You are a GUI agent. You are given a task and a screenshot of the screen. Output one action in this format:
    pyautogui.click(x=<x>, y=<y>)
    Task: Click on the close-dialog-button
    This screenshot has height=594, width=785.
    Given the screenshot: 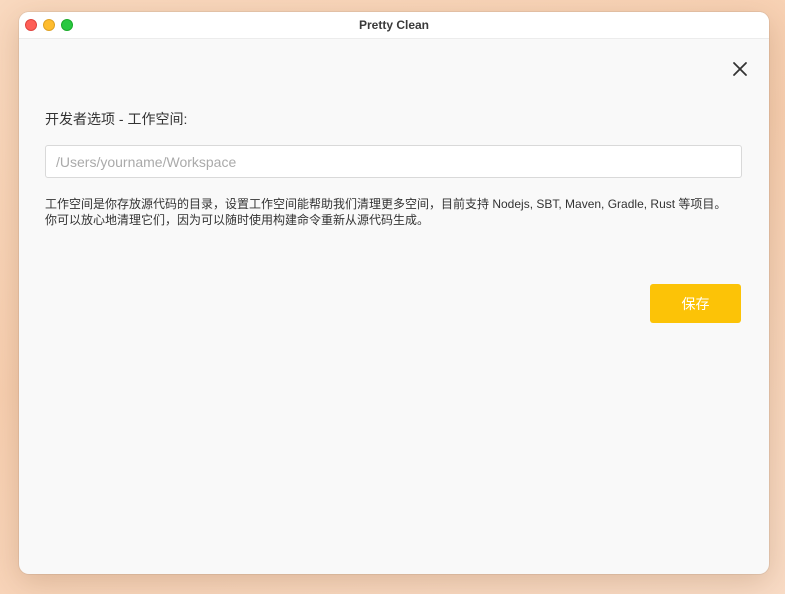 What is the action you would take?
    pyautogui.click(x=740, y=69)
    